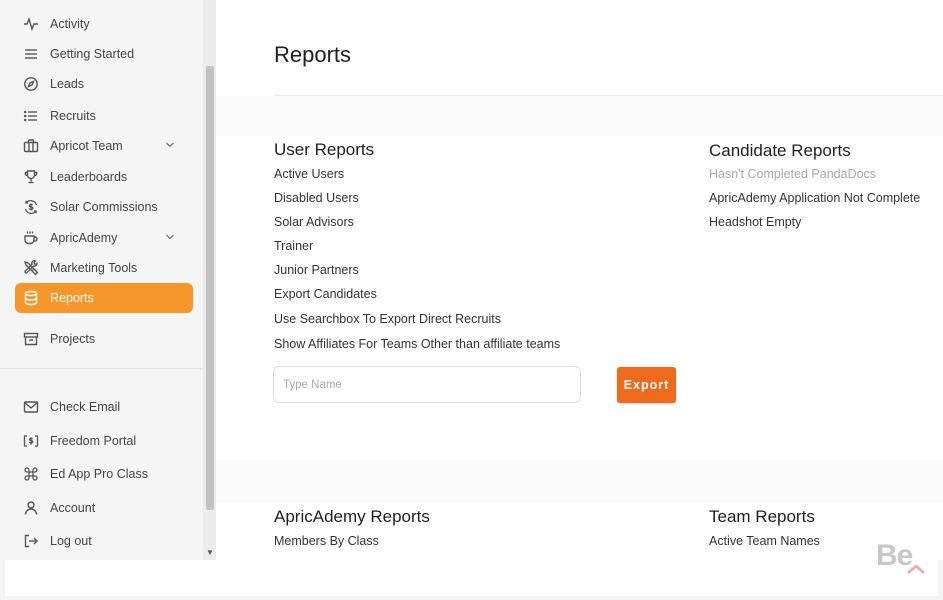 The height and width of the screenshot is (600, 943). I want to click on sidebar-item-label: Log out, so click(71, 541).